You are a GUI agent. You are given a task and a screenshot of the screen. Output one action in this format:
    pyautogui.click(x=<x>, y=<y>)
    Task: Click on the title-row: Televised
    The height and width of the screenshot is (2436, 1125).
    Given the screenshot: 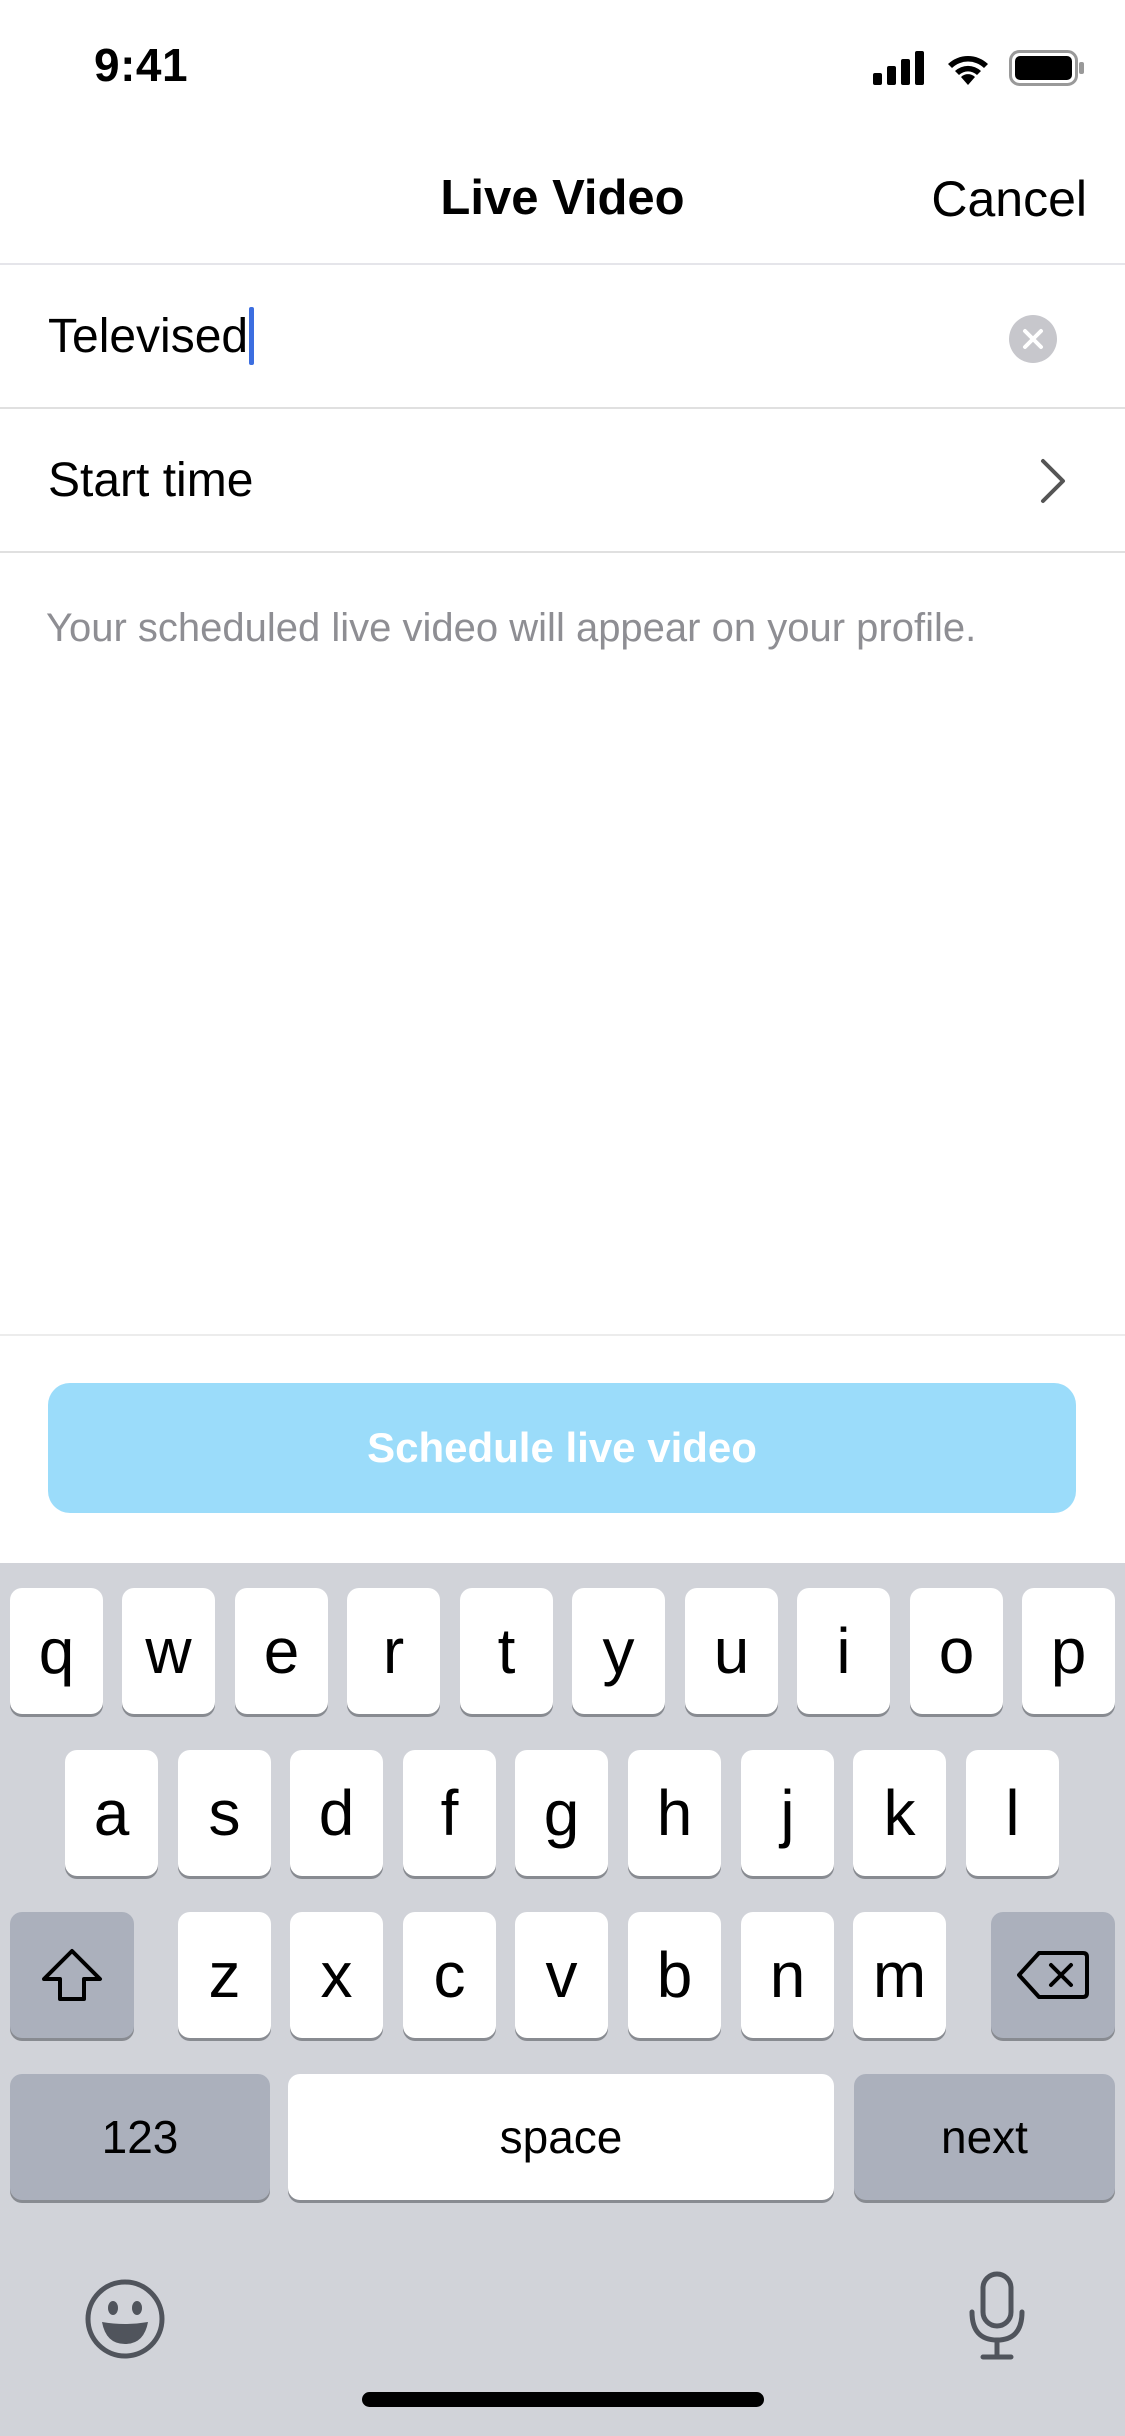 What is the action you would take?
    pyautogui.click(x=562, y=337)
    